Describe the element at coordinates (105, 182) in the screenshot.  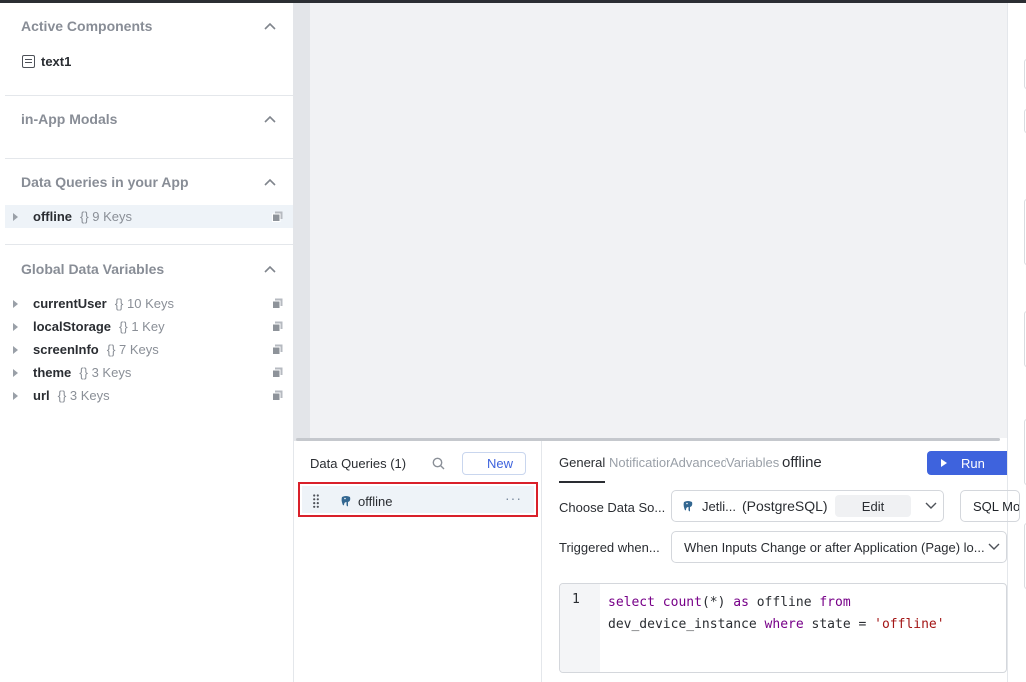
I see `section-title: Data Queries in your App` at that location.